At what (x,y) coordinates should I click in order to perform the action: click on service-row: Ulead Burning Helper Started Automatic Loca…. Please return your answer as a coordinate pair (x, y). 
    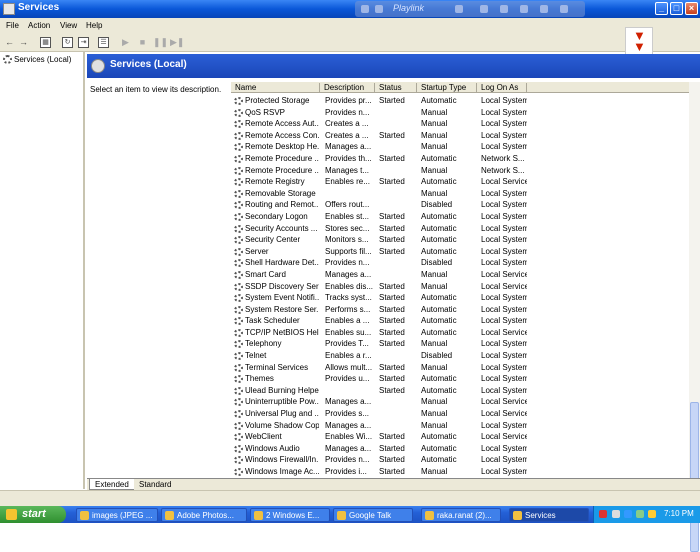
    Looking at the image, I should click on (460, 391).